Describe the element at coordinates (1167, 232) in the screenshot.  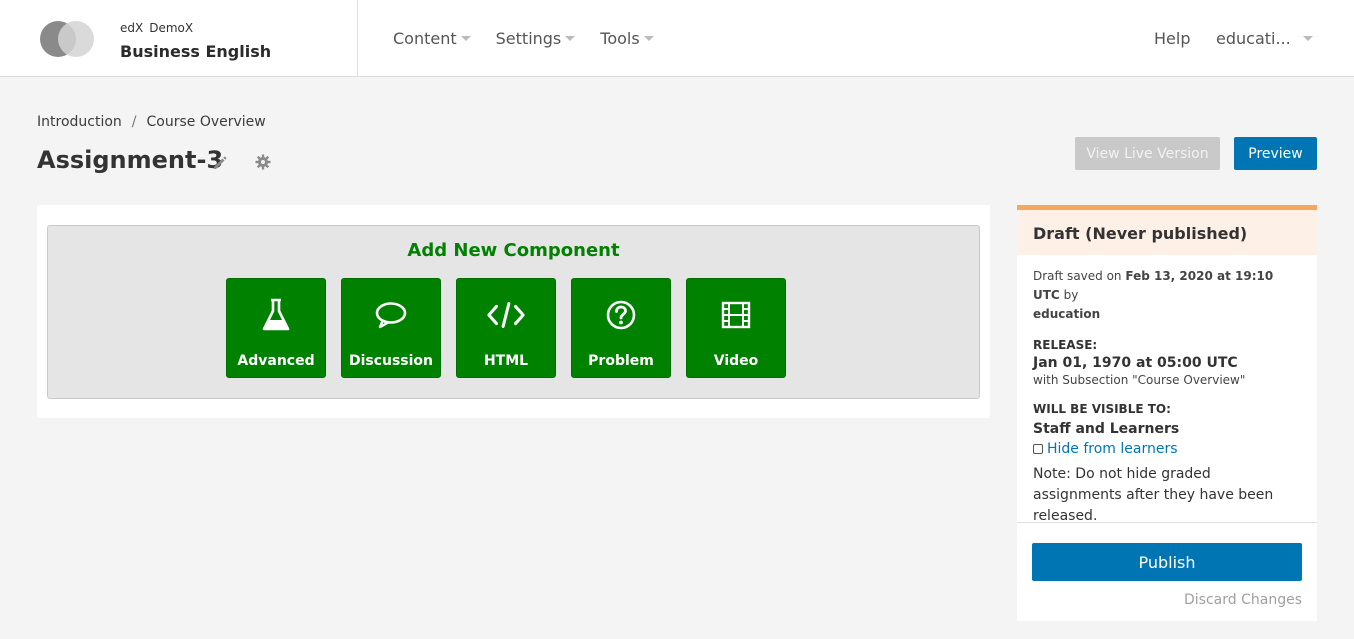
I see `status-title: Draft (Never published)` at that location.